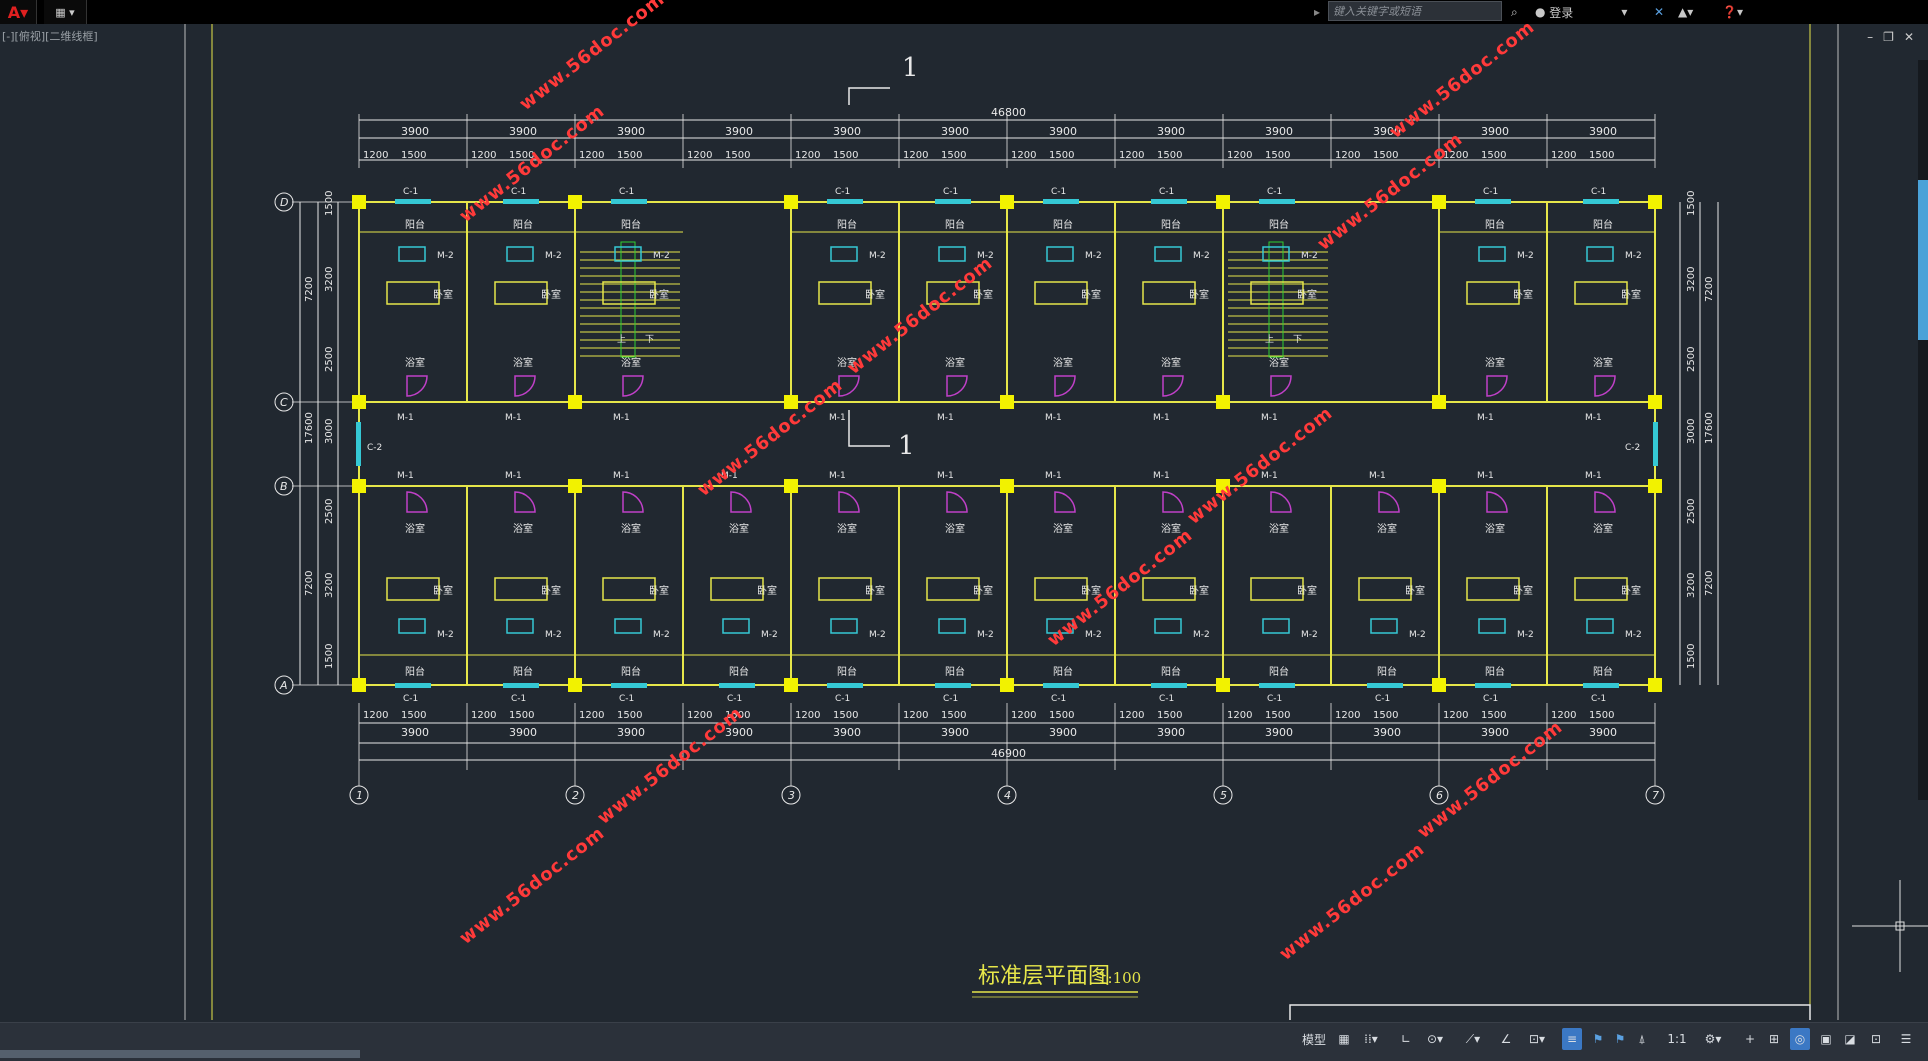  What do you see at coordinates (1435, 1039) in the screenshot?
I see `polar-icon: ⊙▾` at bounding box center [1435, 1039].